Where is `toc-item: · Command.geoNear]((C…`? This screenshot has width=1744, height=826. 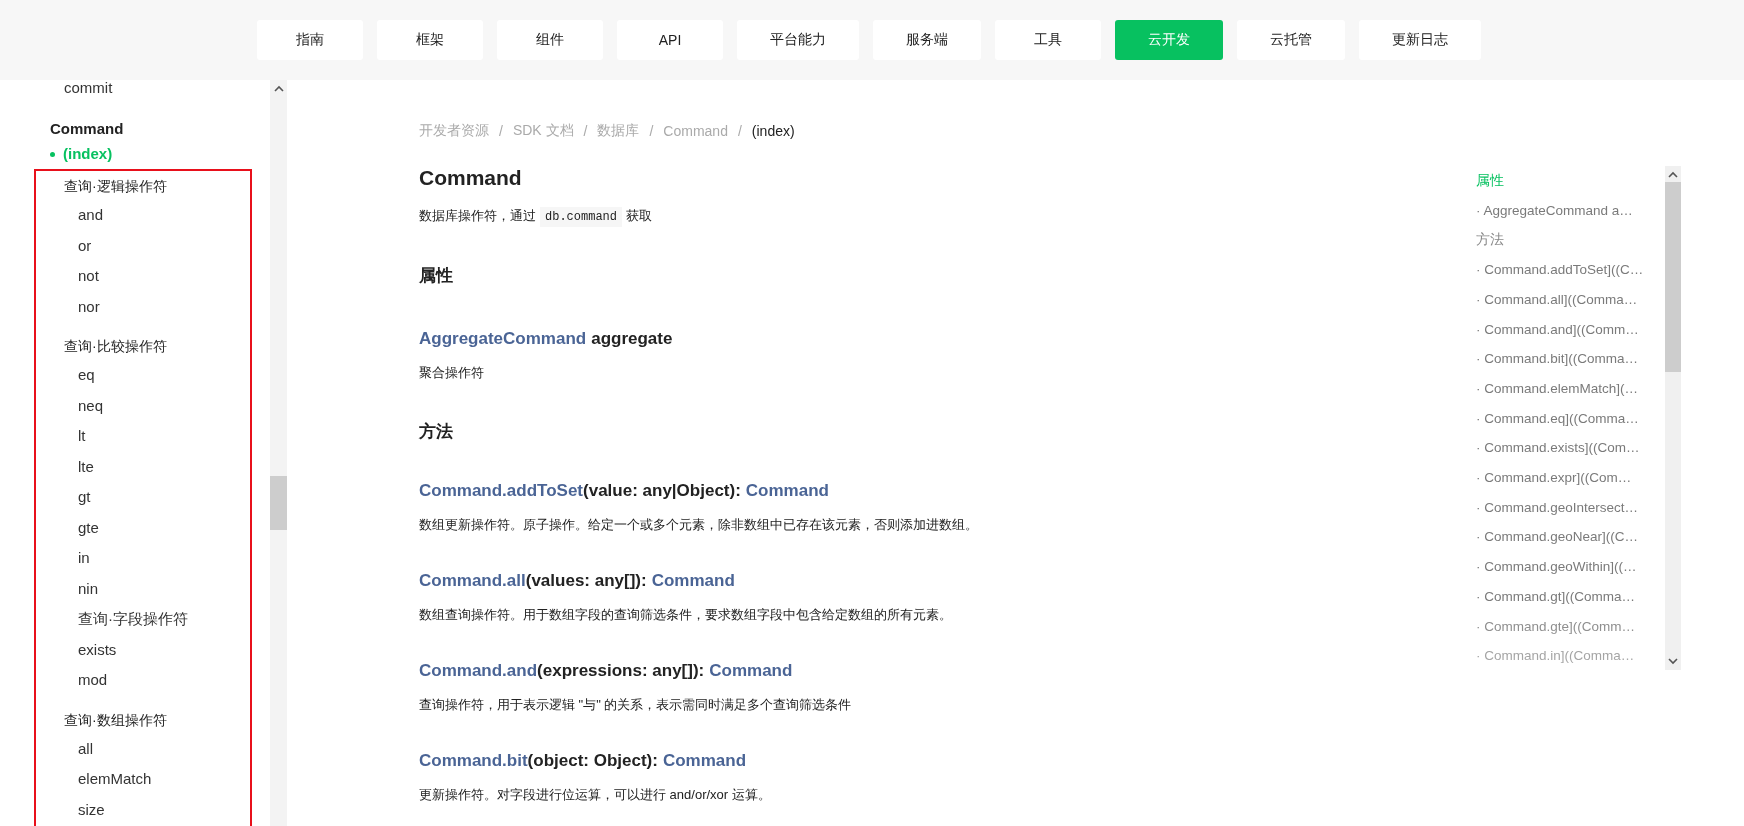 toc-item: · Command.geoNear]((C… is located at coordinates (1557, 537).